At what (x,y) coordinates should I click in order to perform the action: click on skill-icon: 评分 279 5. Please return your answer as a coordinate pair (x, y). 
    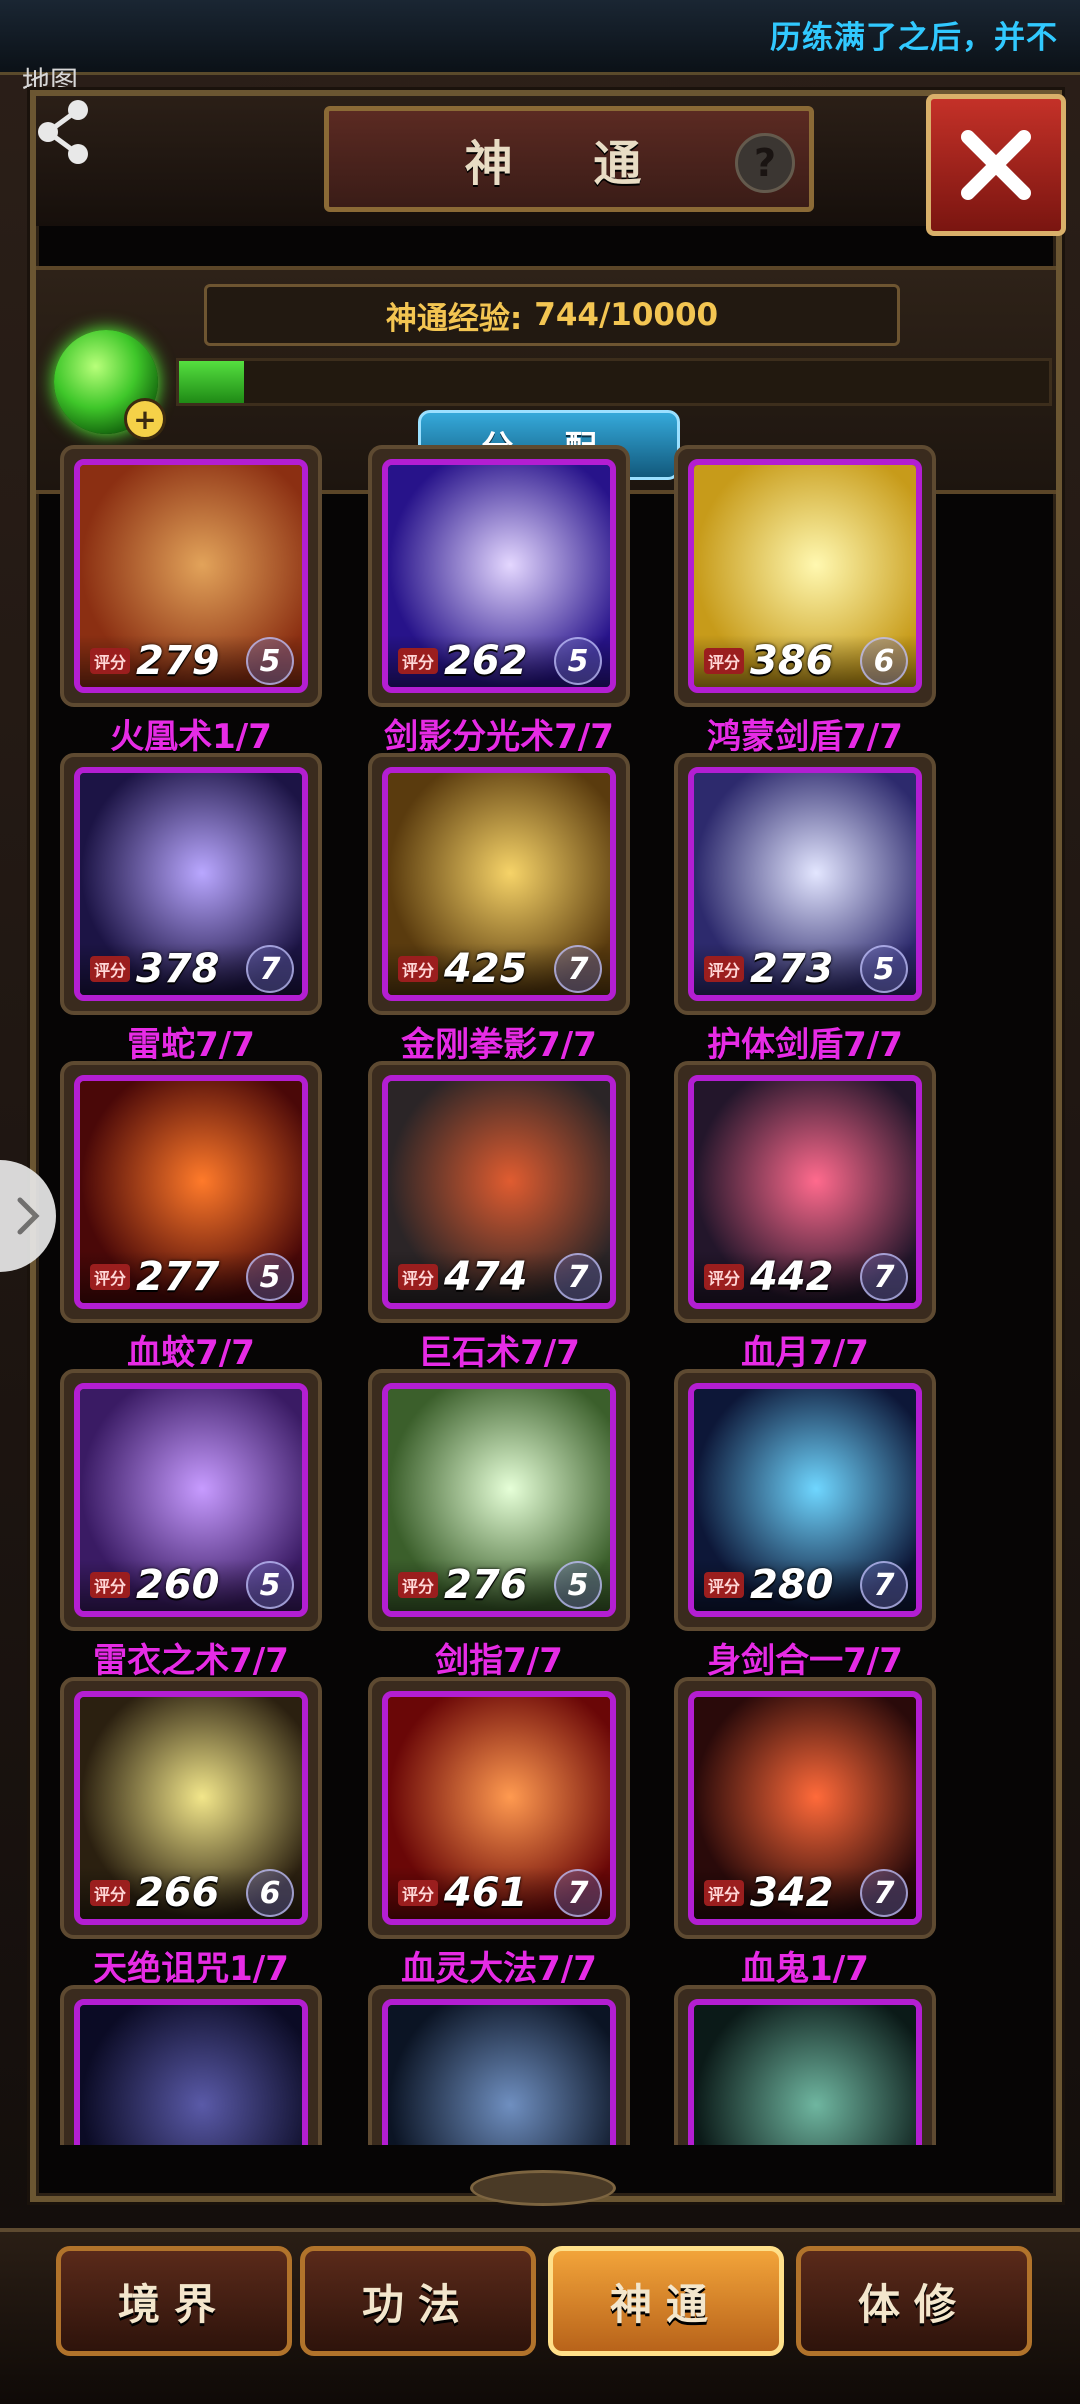
    Looking at the image, I should click on (191, 576).